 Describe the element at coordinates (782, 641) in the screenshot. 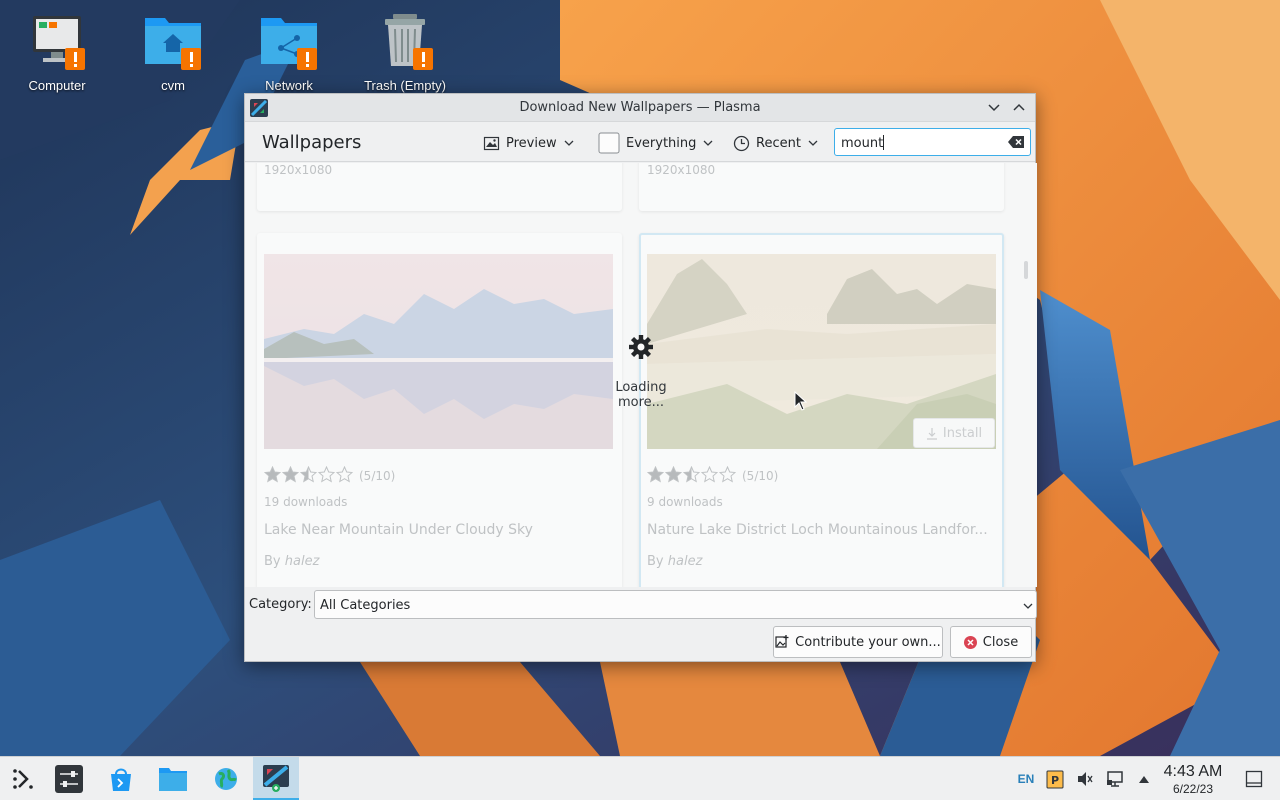

I see `image-add-icon` at that location.